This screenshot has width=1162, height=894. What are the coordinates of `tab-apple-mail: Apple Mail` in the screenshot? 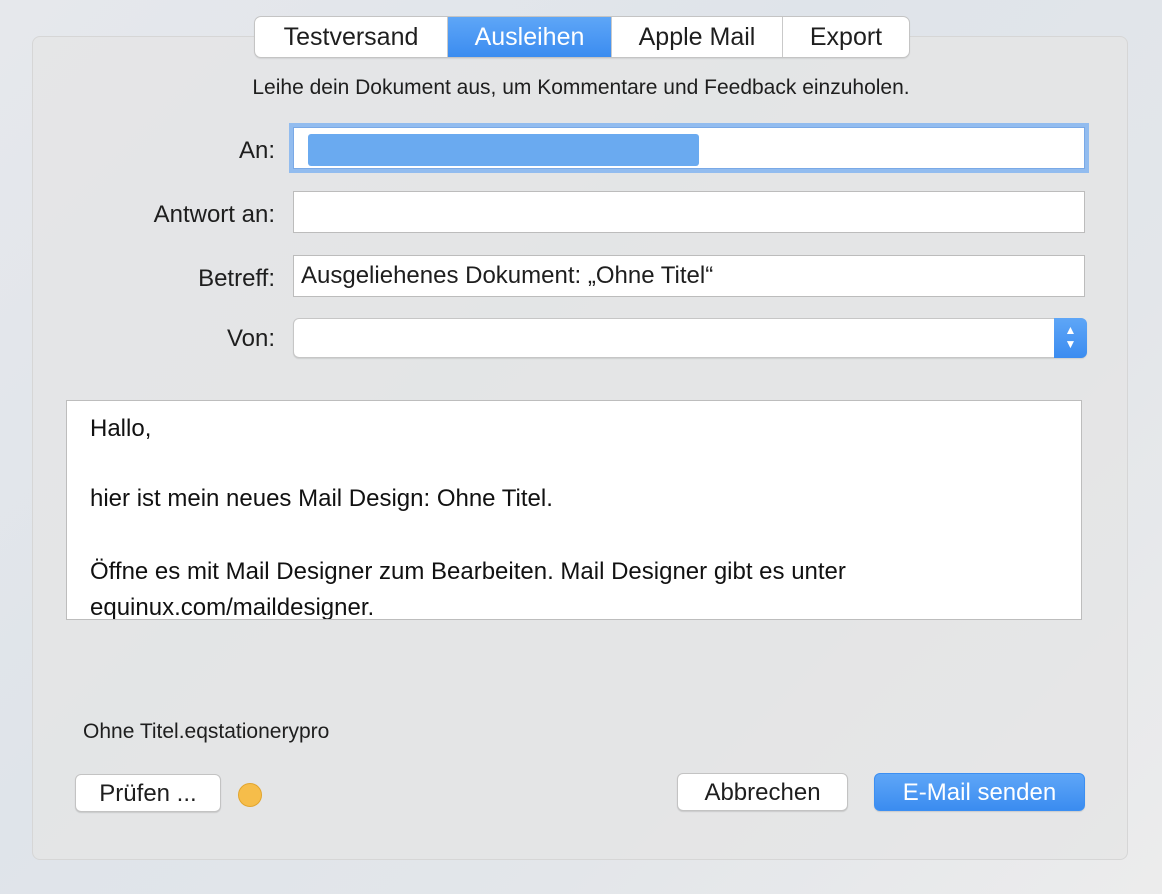 It's located at (697, 37).